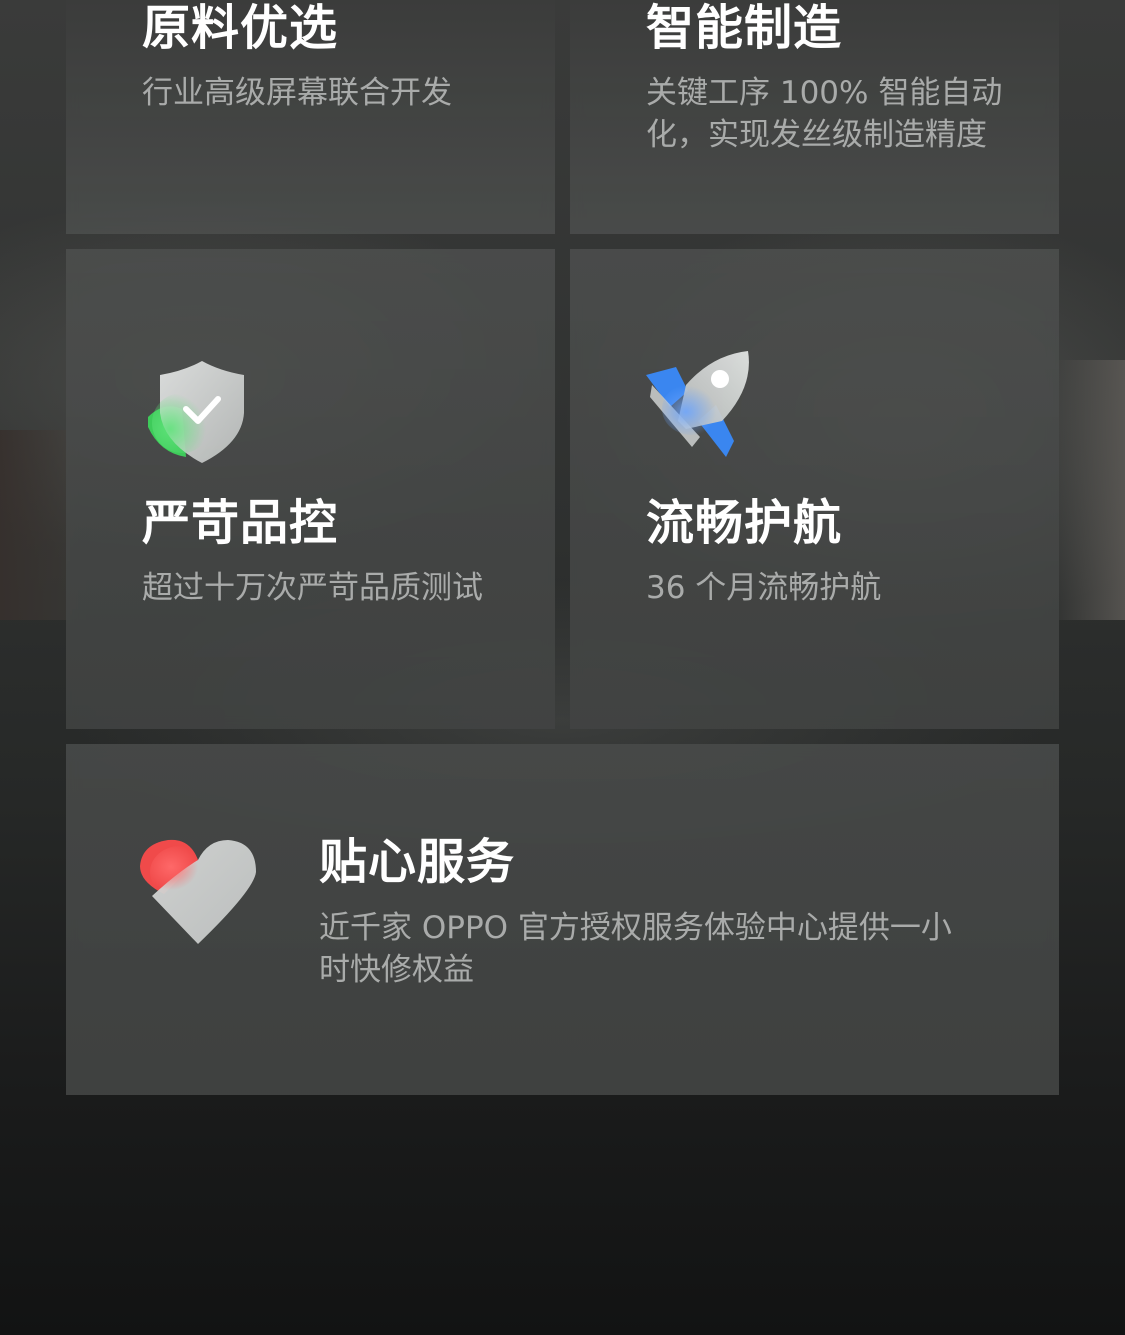 The height and width of the screenshot is (1335, 1125). Describe the element at coordinates (35, 525) in the screenshot. I see `background-detail-left` at that location.